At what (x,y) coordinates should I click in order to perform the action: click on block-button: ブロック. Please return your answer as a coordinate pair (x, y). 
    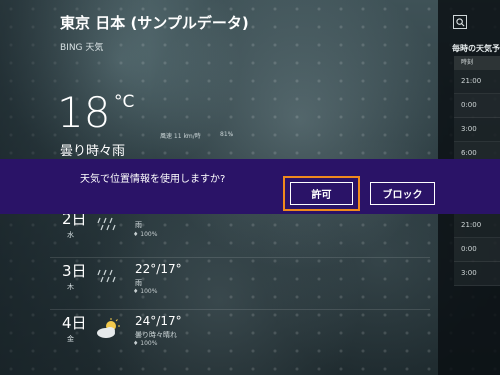
    Looking at the image, I should click on (402, 193).